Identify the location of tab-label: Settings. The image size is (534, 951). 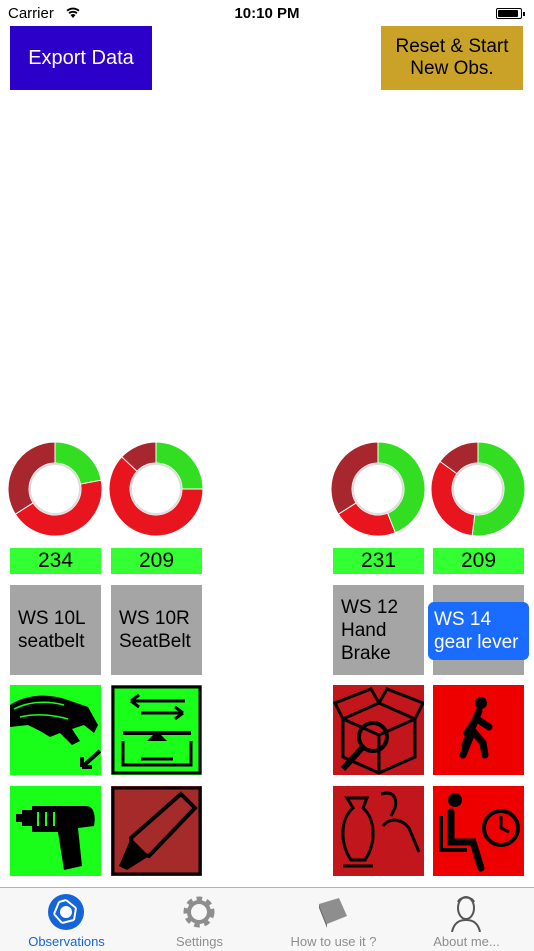
(199, 941).